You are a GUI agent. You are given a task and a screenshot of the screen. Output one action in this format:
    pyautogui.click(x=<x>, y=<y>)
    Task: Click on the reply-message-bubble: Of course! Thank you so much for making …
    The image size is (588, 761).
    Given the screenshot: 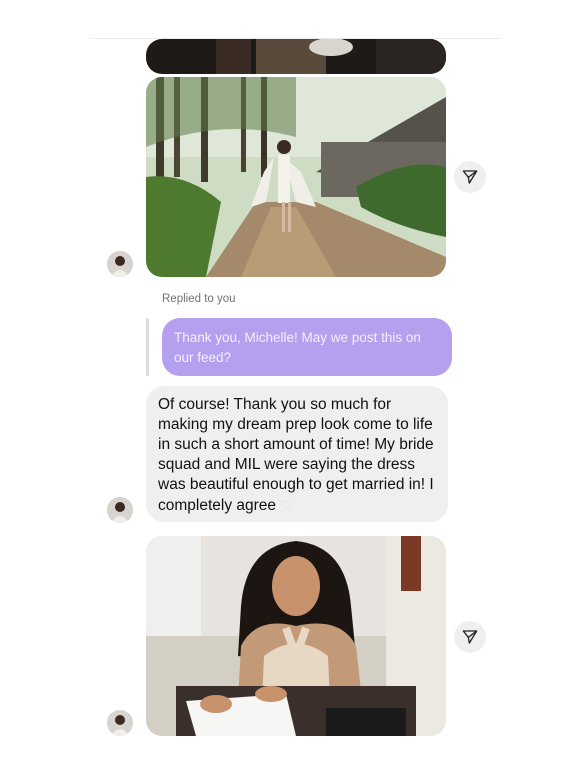 What is the action you would take?
    pyautogui.click(x=297, y=454)
    